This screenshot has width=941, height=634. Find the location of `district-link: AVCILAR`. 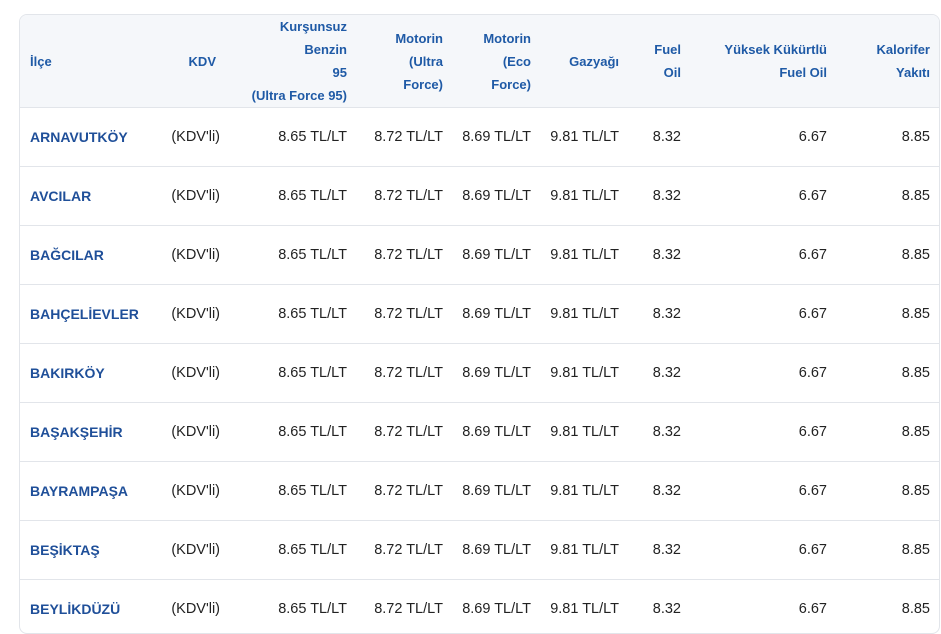

district-link: AVCILAR is located at coordinates (89, 196).